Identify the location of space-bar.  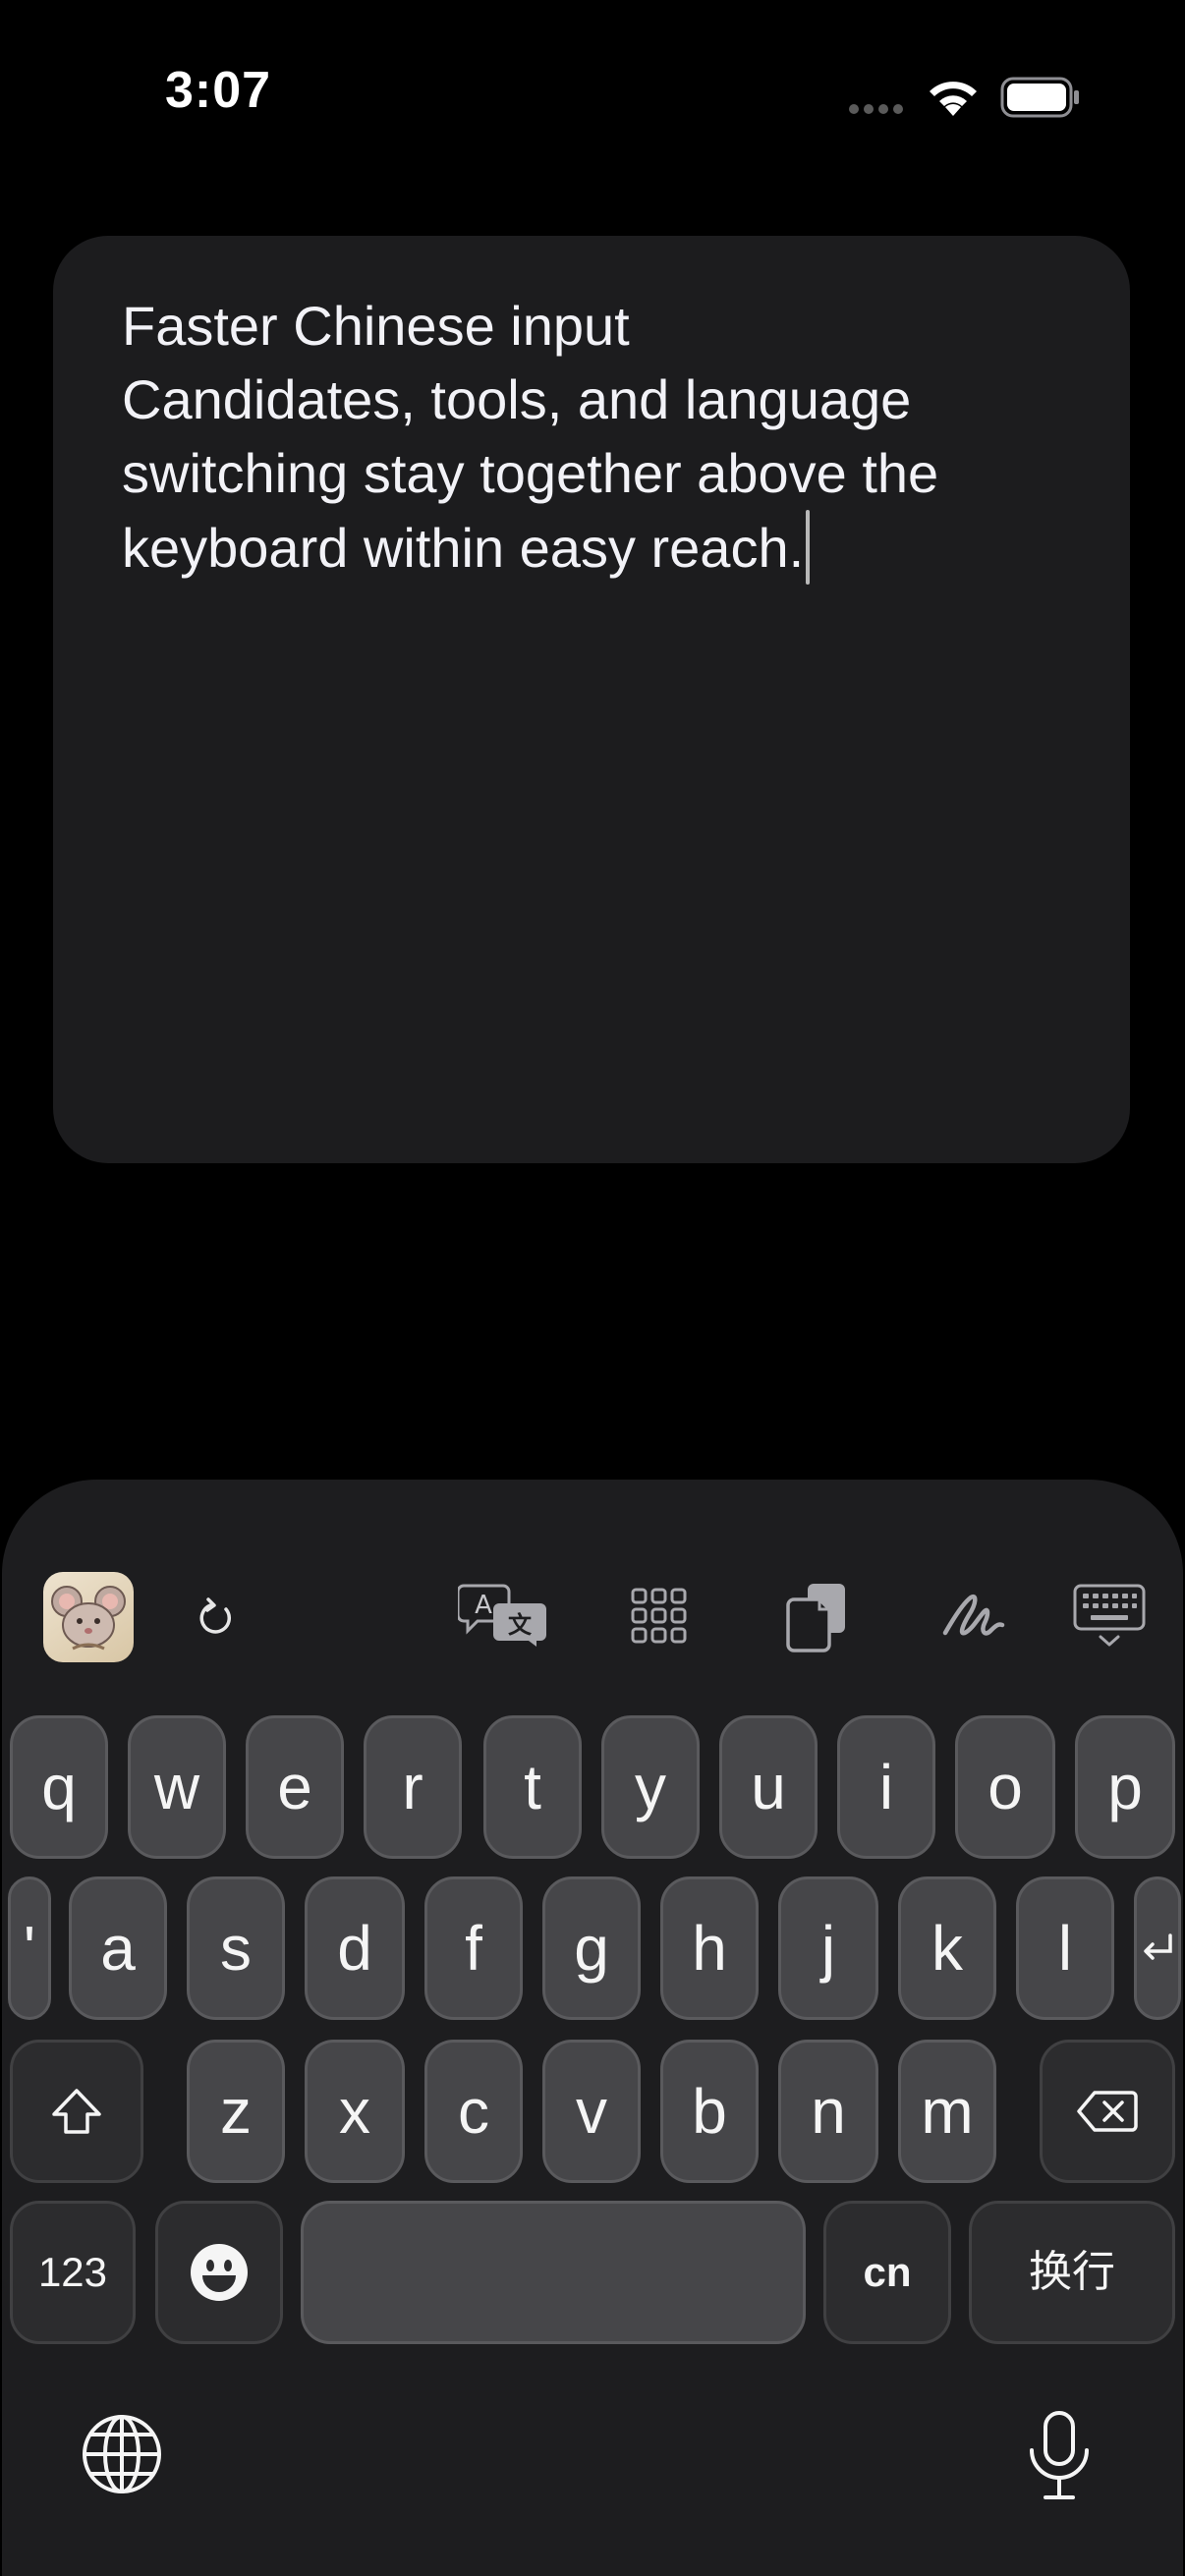
(554, 2272).